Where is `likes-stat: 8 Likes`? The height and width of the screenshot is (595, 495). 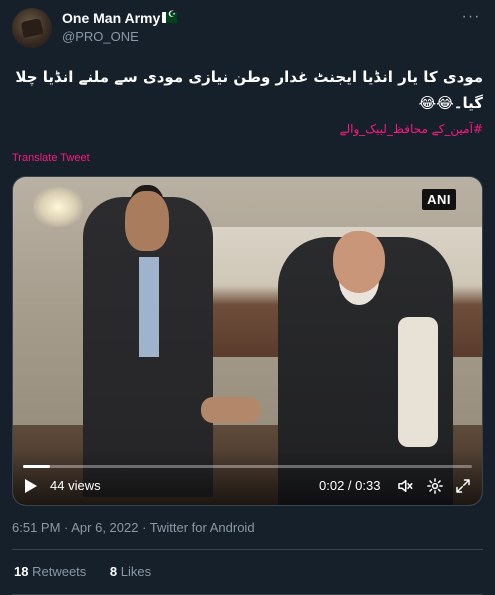
likes-stat: 8 Likes is located at coordinates (130, 571).